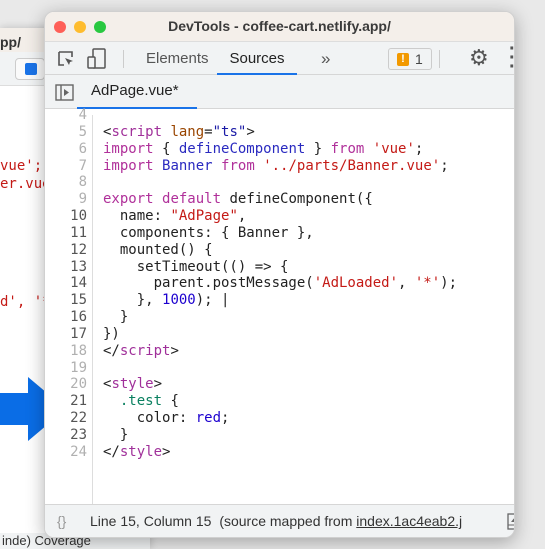  I want to click on code-token: 1000, so click(179, 300).